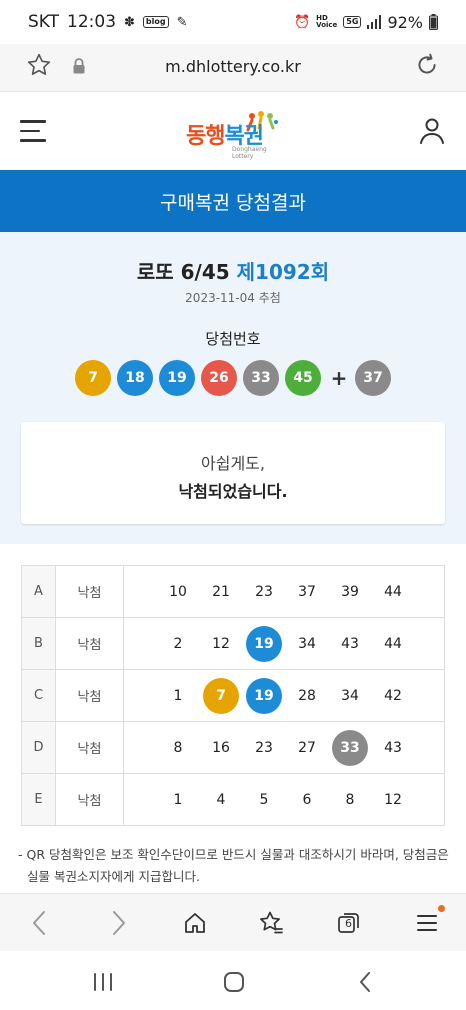 This screenshot has height=1010, width=466. What do you see at coordinates (427, 65) in the screenshot?
I see `reload-icon` at bounding box center [427, 65].